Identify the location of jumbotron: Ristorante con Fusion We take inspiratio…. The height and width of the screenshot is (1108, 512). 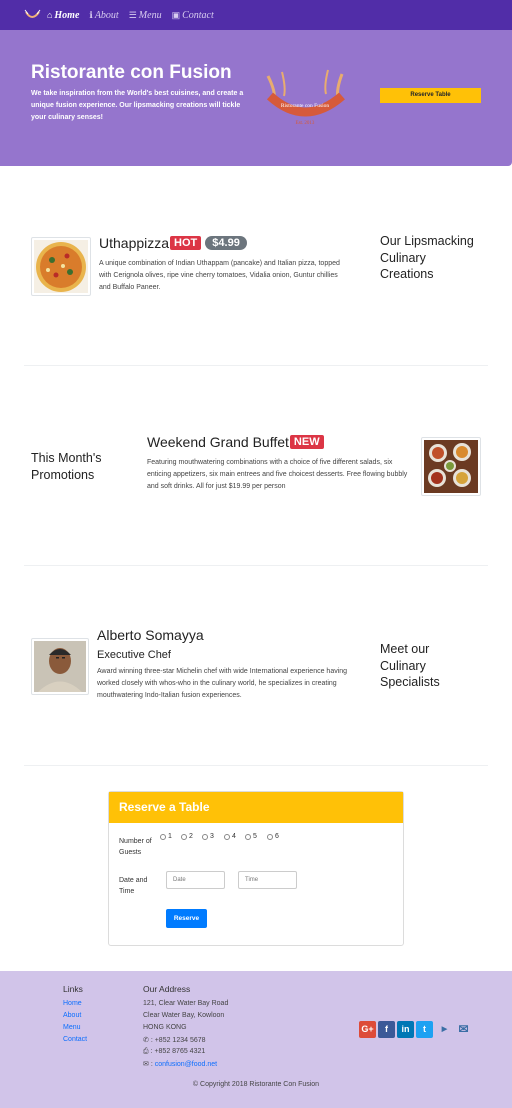
(256, 98).